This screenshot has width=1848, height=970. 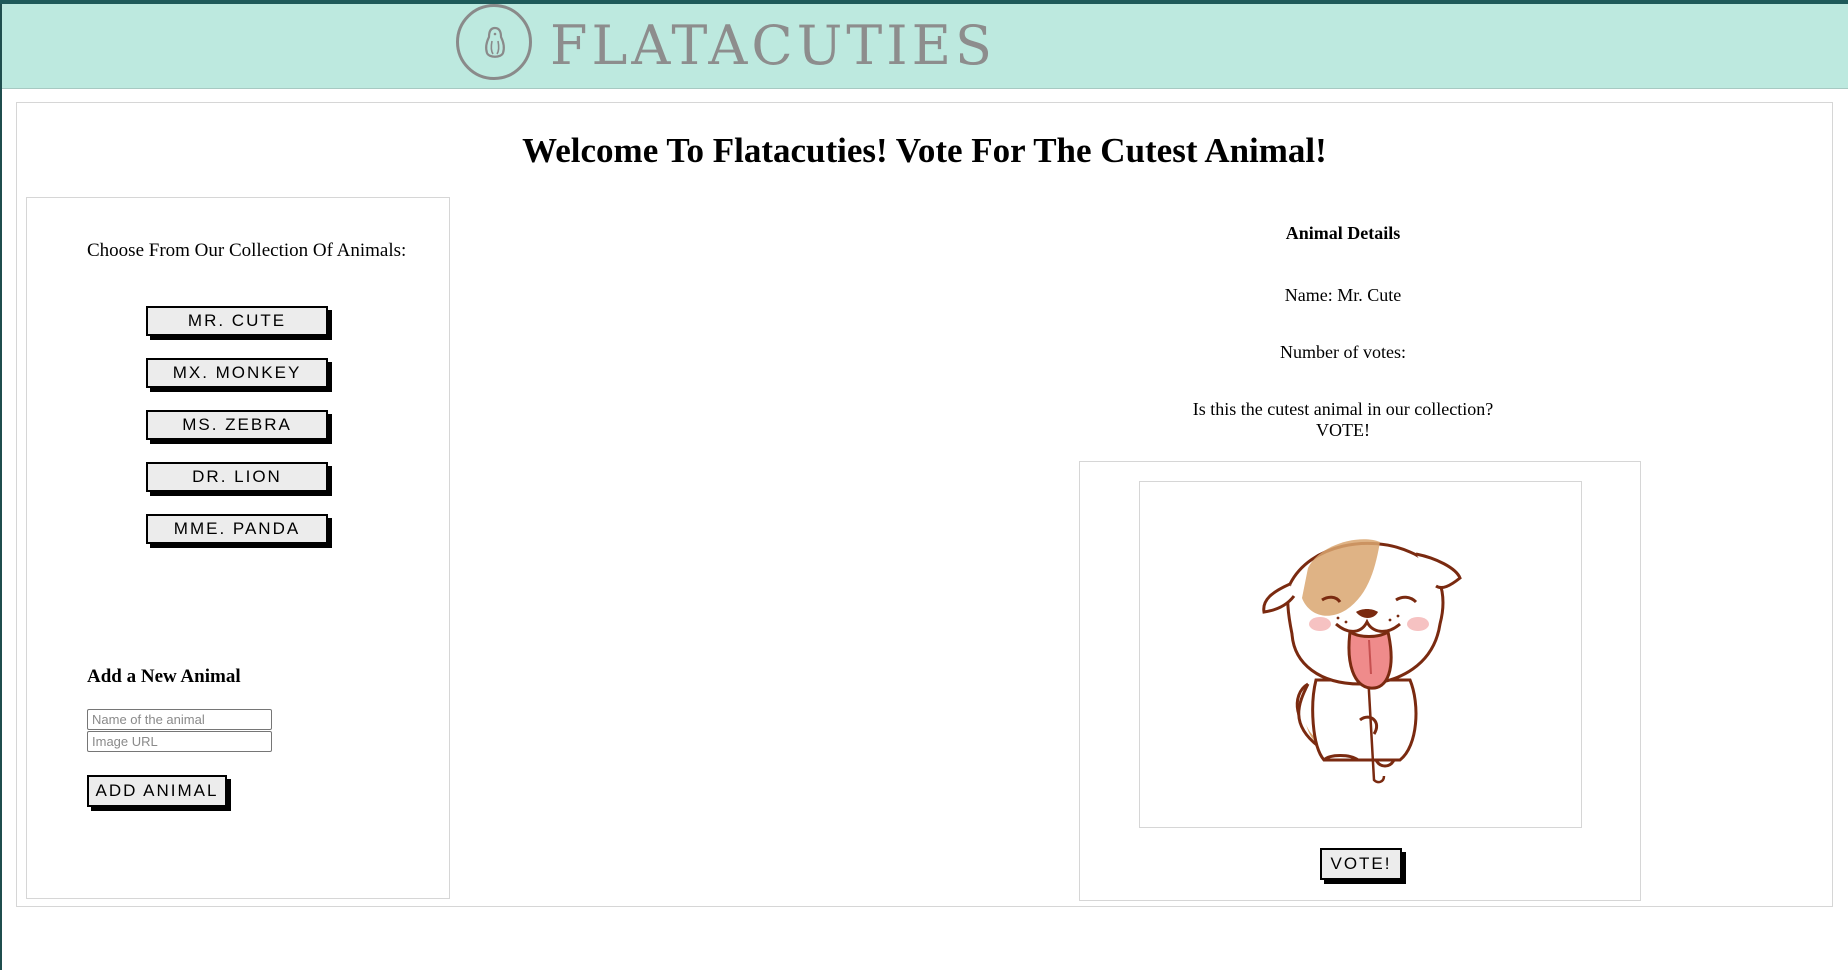 I want to click on vote-button: VOTE!, so click(x=1361, y=864).